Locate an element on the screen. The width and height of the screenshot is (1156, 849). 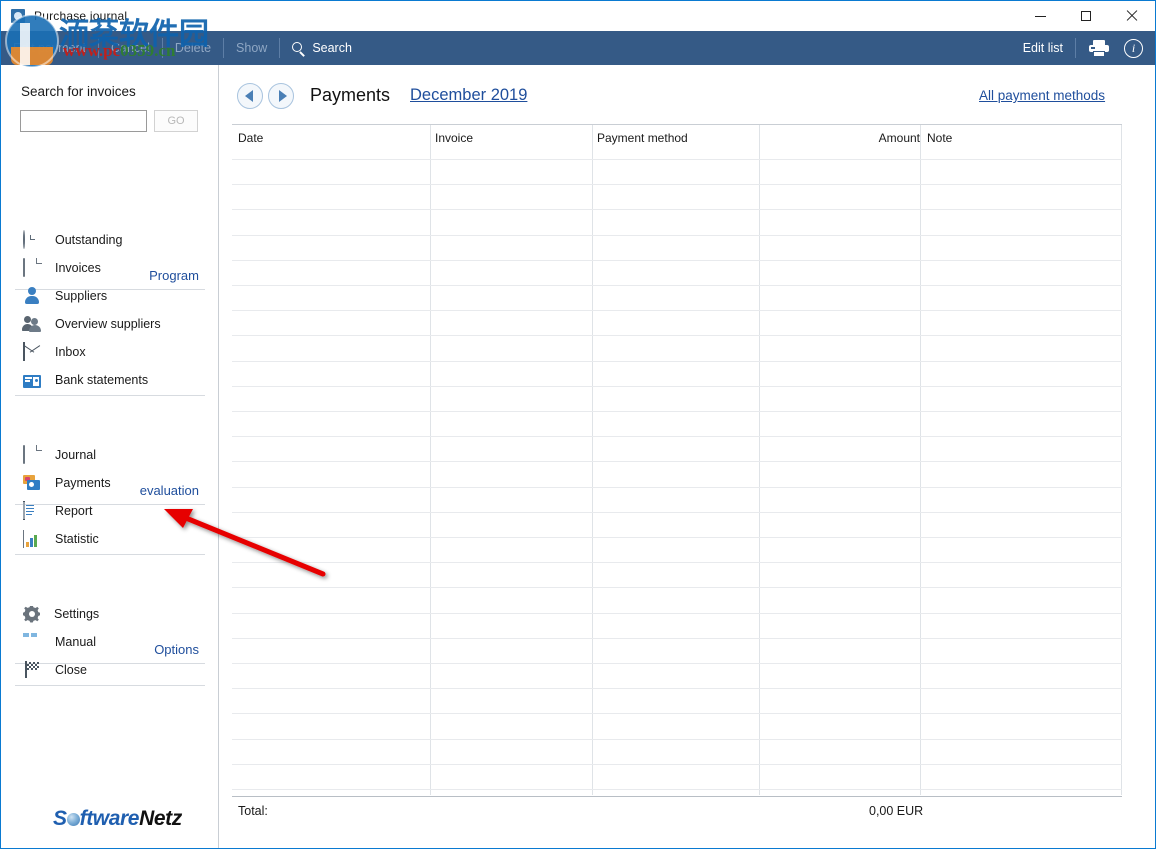
sidebar-item-suppliers: Suppliers is located at coordinates (112, 296).